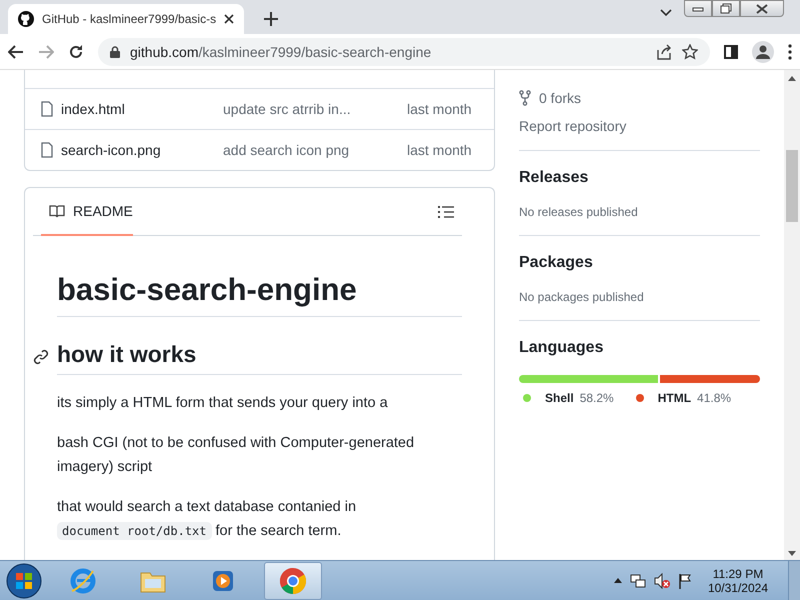  Describe the element at coordinates (763, 51) in the screenshot. I see `profile-avatar-icon` at that location.